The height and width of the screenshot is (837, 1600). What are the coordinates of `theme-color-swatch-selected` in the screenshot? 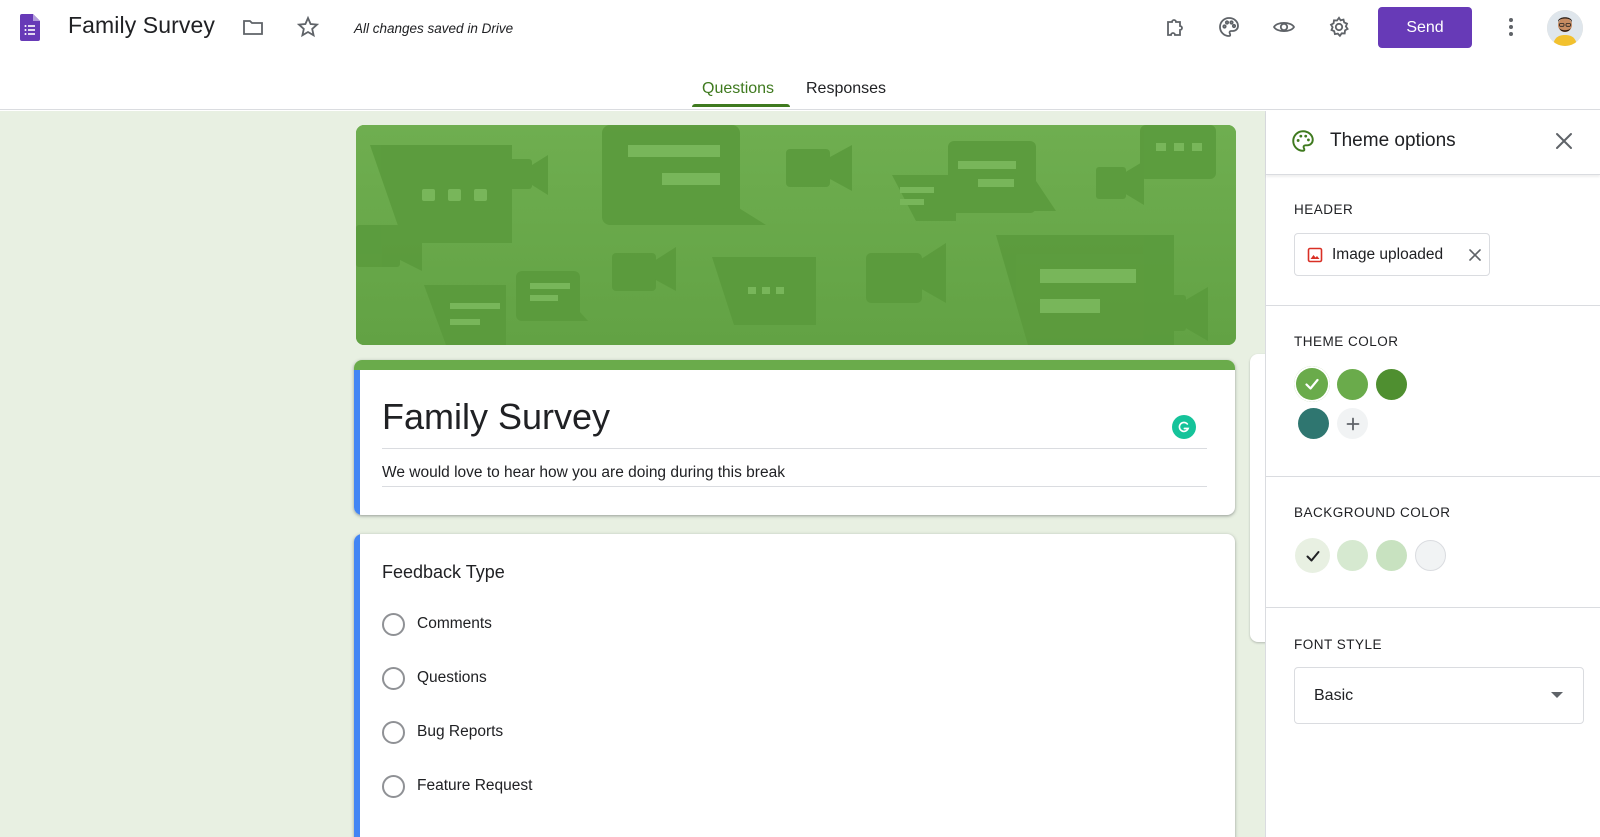 It's located at (1312, 384).